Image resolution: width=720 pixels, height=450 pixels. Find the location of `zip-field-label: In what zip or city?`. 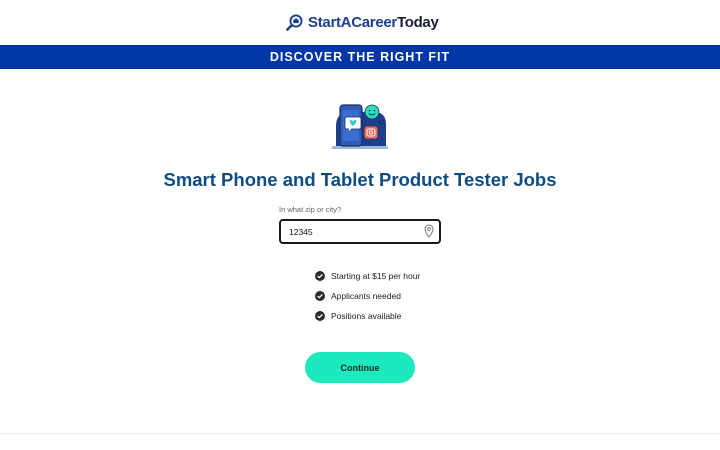

zip-field-label: In what zip or city? is located at coordinates (310, 209).